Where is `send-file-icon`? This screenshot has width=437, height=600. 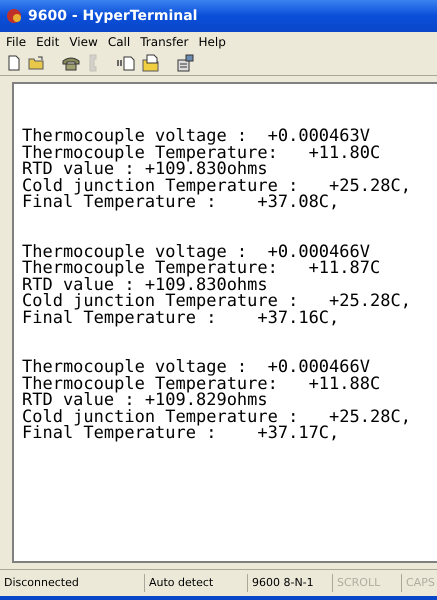 send-file-icon is located at coordinates (126, 63).